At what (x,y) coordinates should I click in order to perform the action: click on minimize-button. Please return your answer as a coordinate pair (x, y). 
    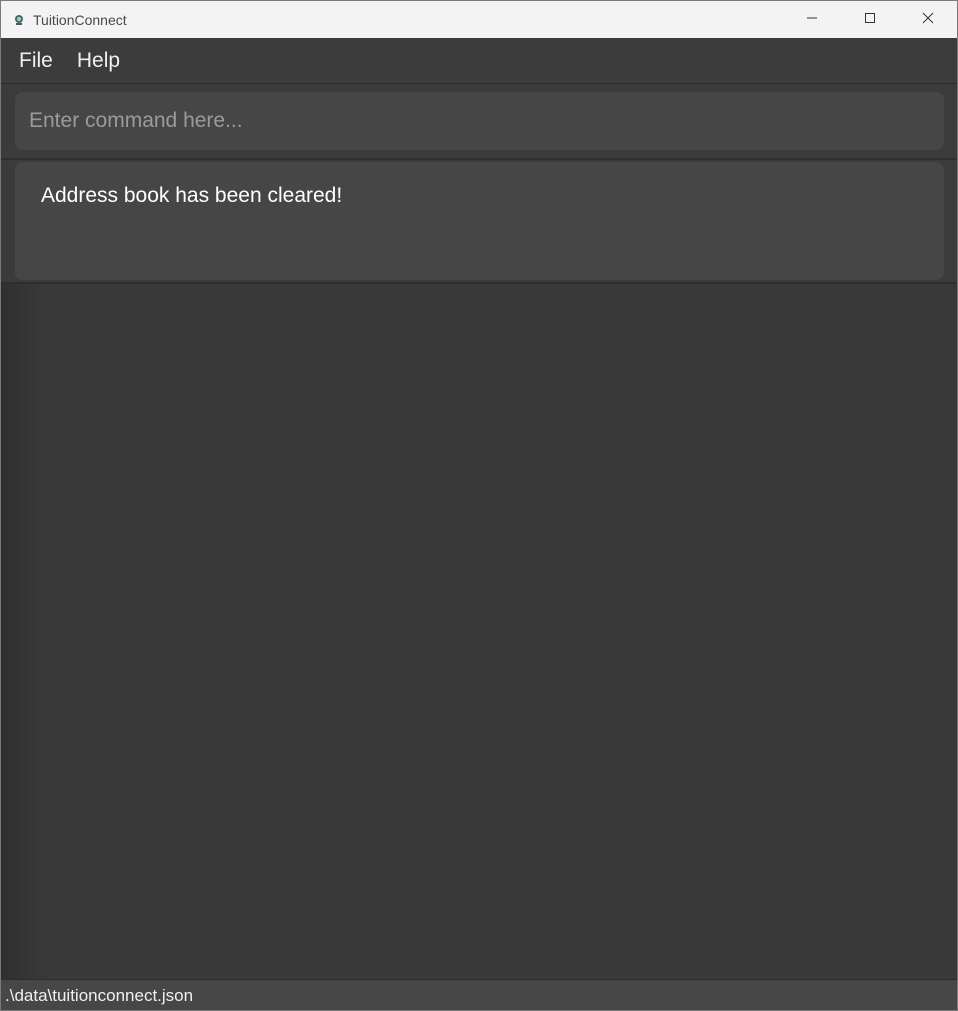
    Looking at the image, I should click on (812, 19).